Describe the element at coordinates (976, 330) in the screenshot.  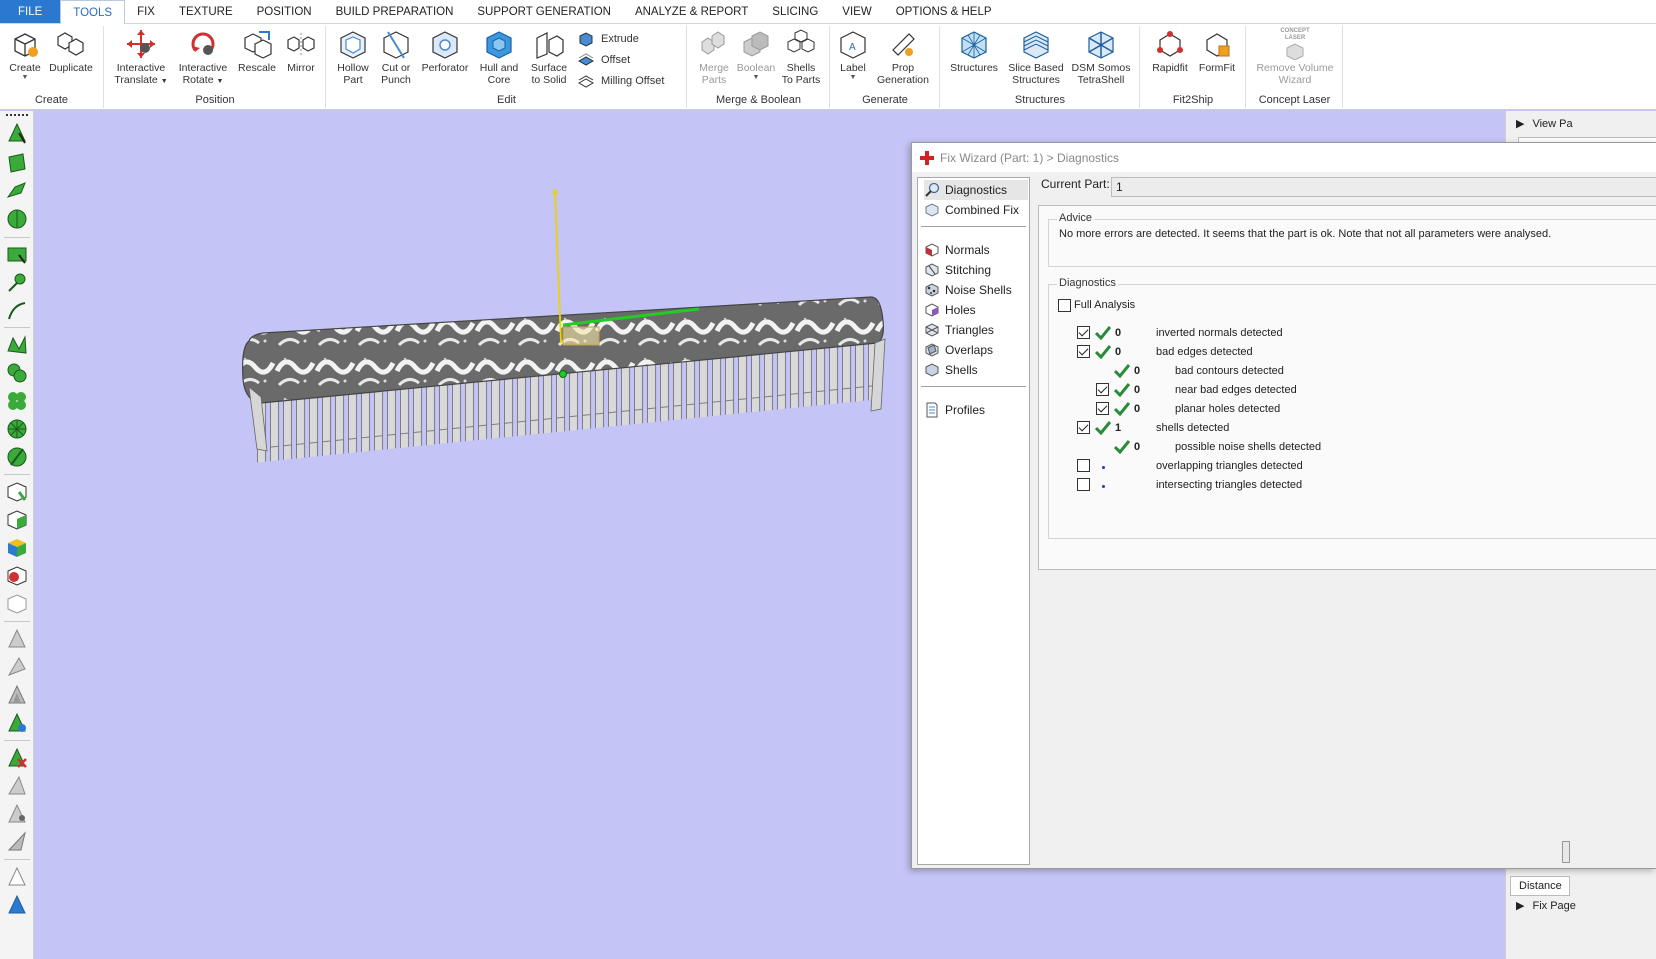
I see `nav-item-triangles: Triangles` at that location.